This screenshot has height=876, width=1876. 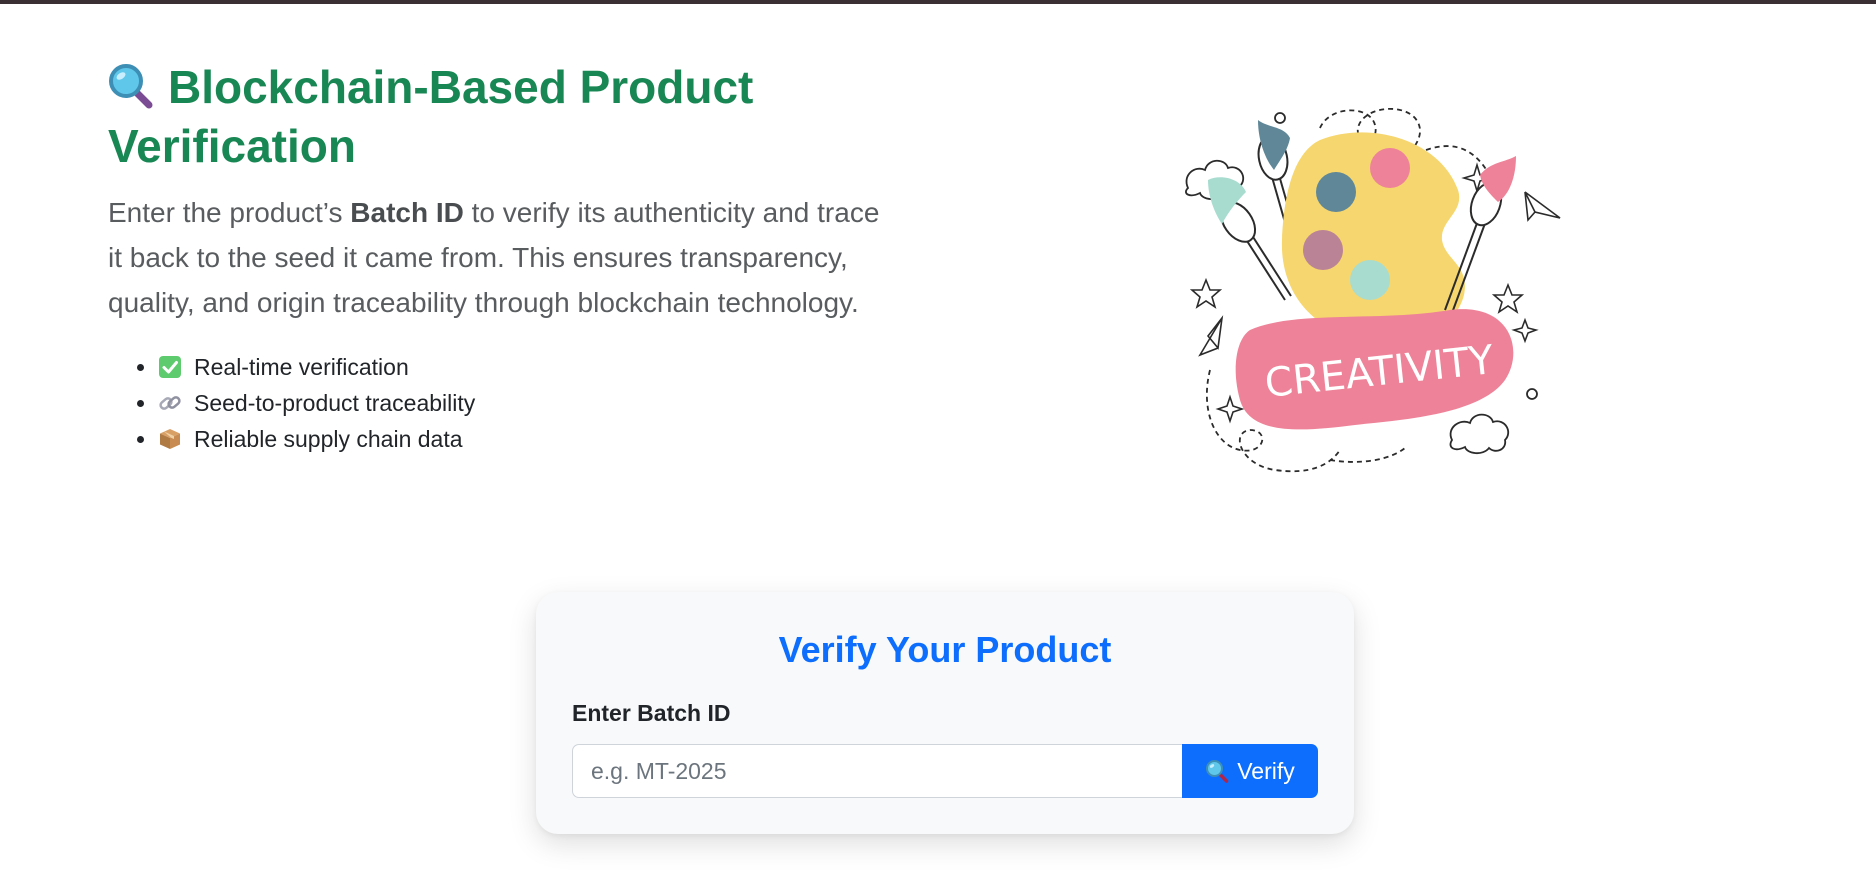 What do you see at coordinates (878, 771) in the screenshot?
I see `batch-id-input` at bounding box center [878, 771].